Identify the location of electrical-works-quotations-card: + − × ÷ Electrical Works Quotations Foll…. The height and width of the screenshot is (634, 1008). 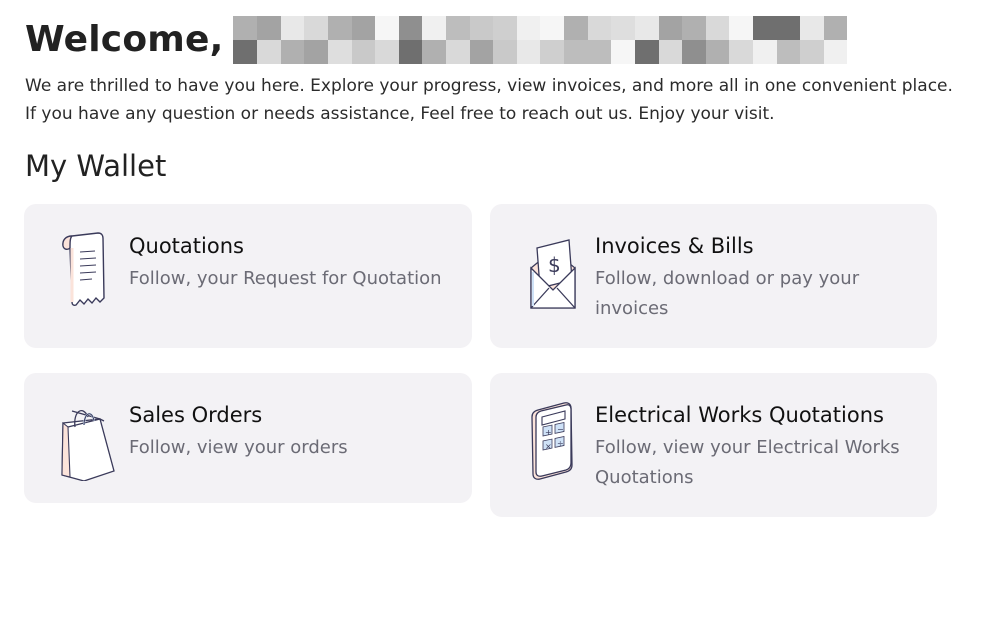
(713, 445).